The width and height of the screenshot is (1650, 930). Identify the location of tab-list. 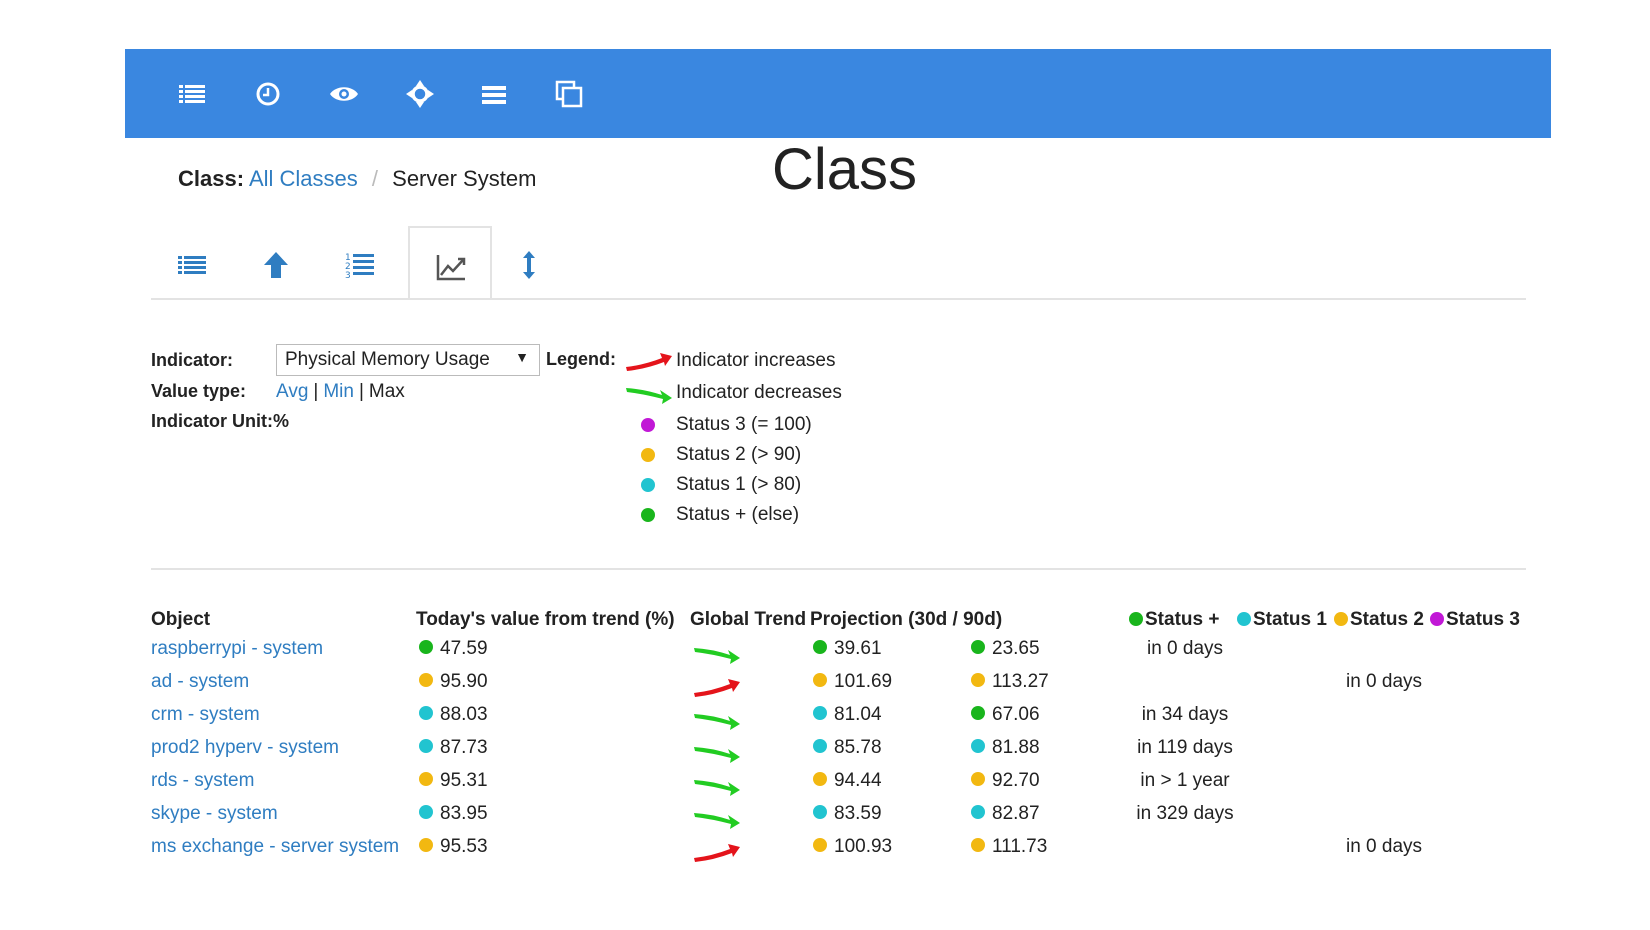
(193, 263).